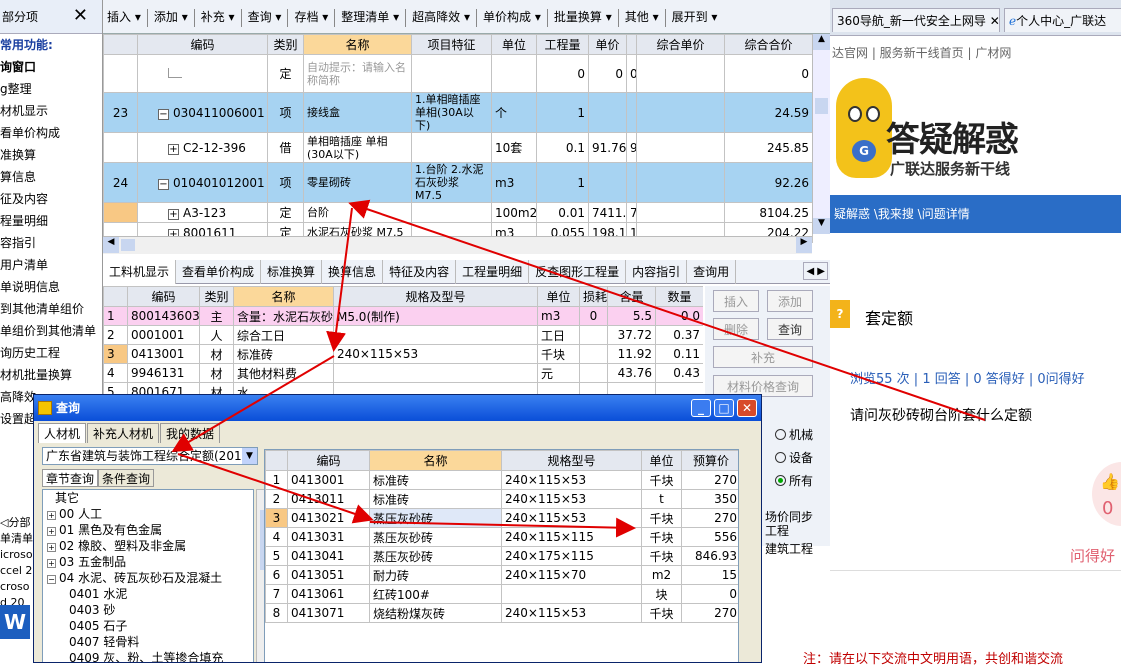 This screenshot has width=1121, height=667. Describe the element at coordinates (435, 480) in the screenshot. I see `table-cell: 标准砖` at that location.